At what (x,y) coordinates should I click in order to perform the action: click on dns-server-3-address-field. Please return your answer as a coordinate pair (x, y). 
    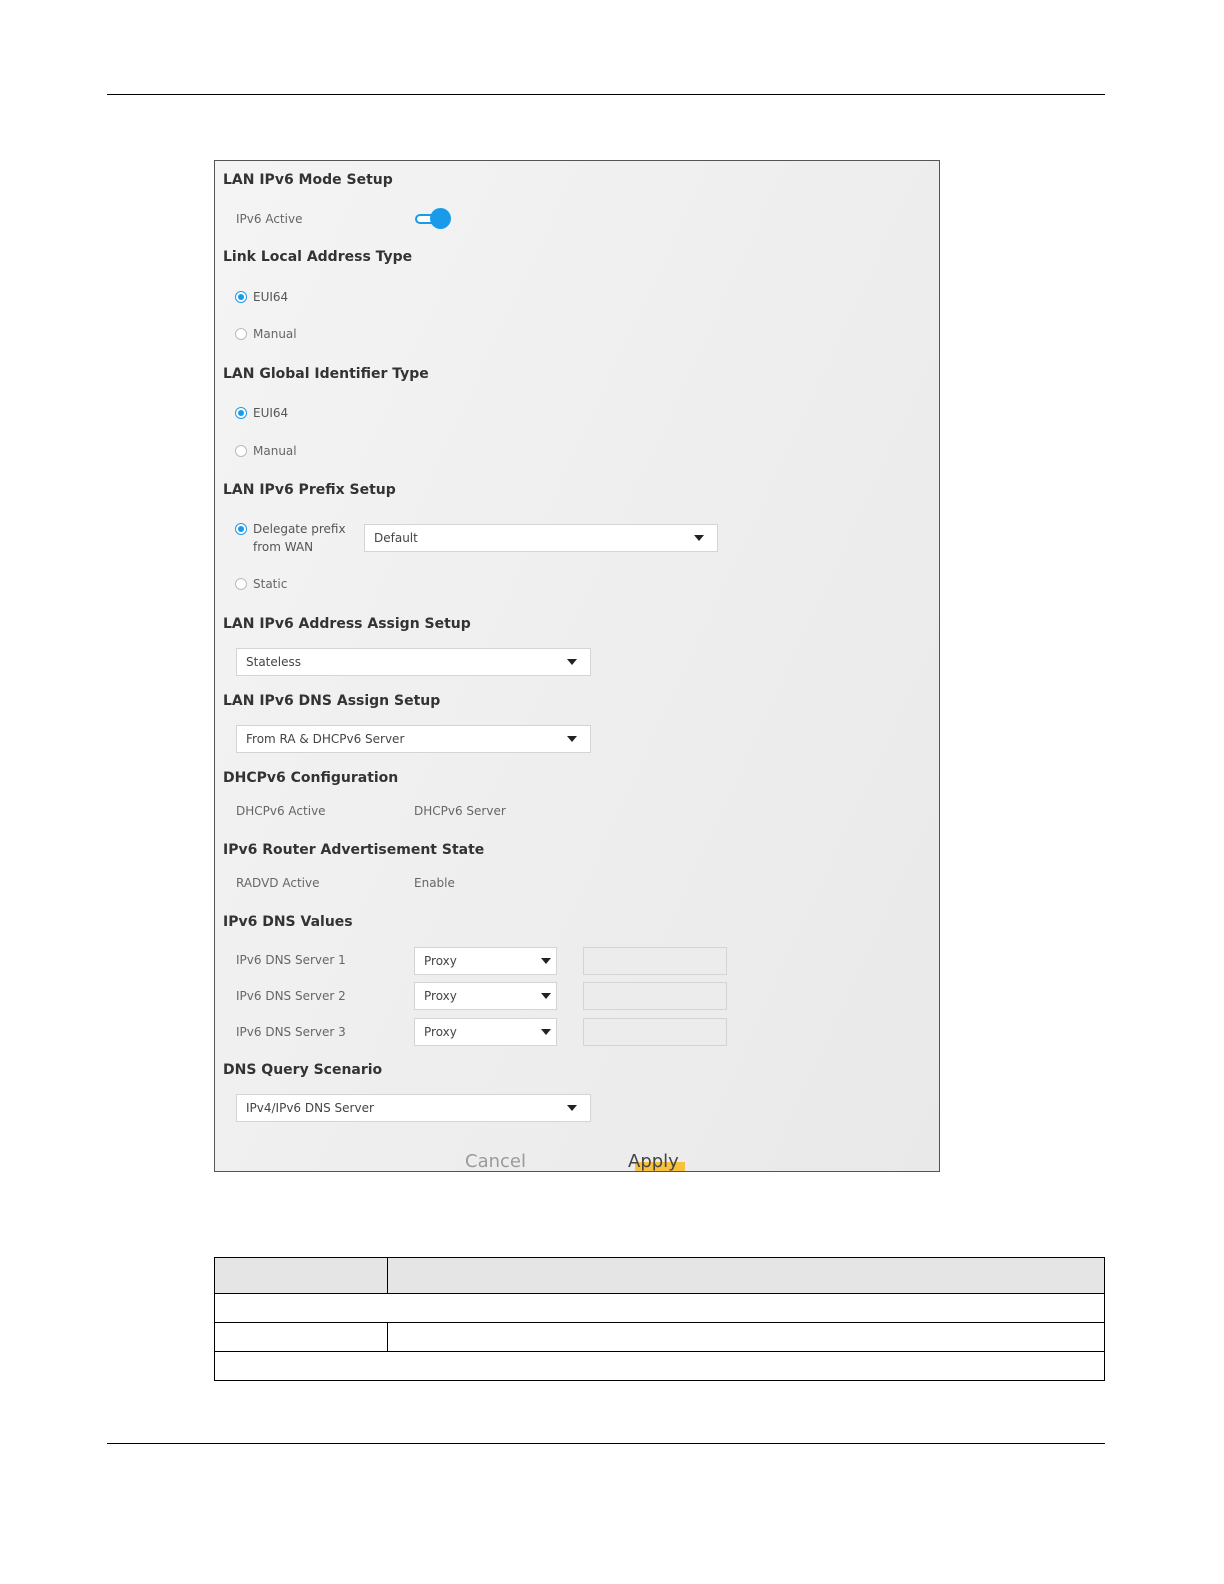
    Looking at the image, I should click on (655, 1032).